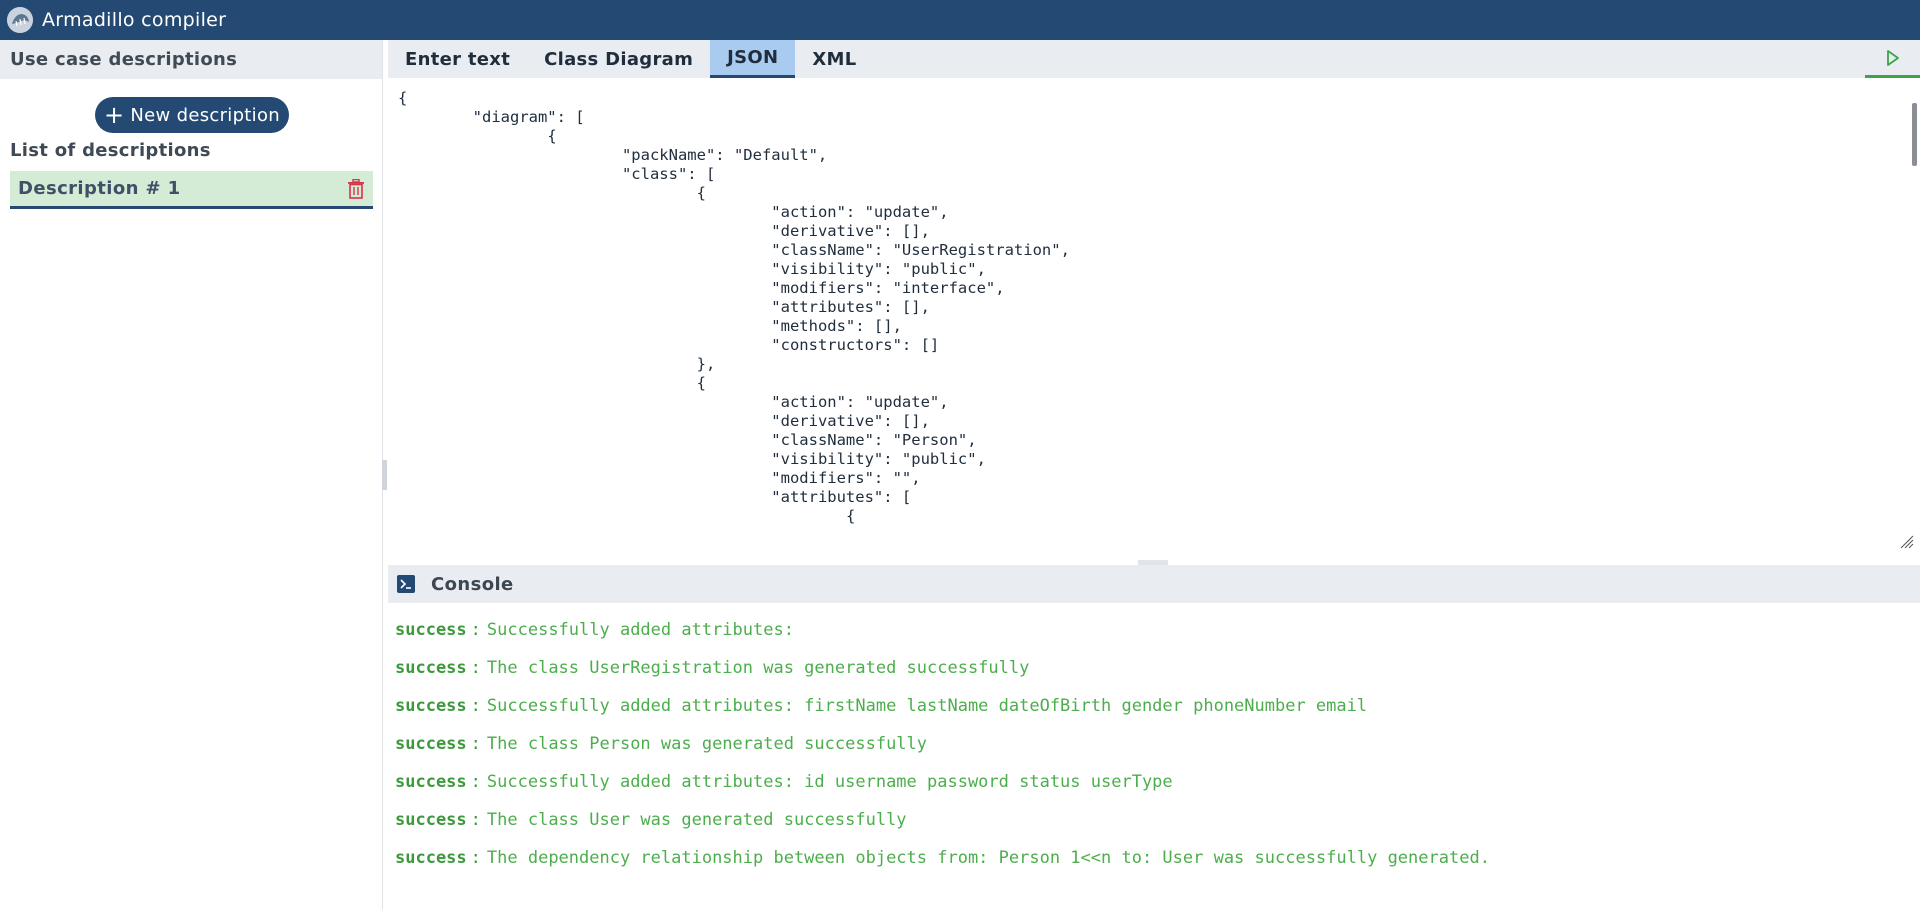 Image resolution: width=1920 pixels, height=910 pixels. What do you see at coordinates (406, 584) in the screenshot?
I see `terminal-icon` at bounding box center [406, 584].